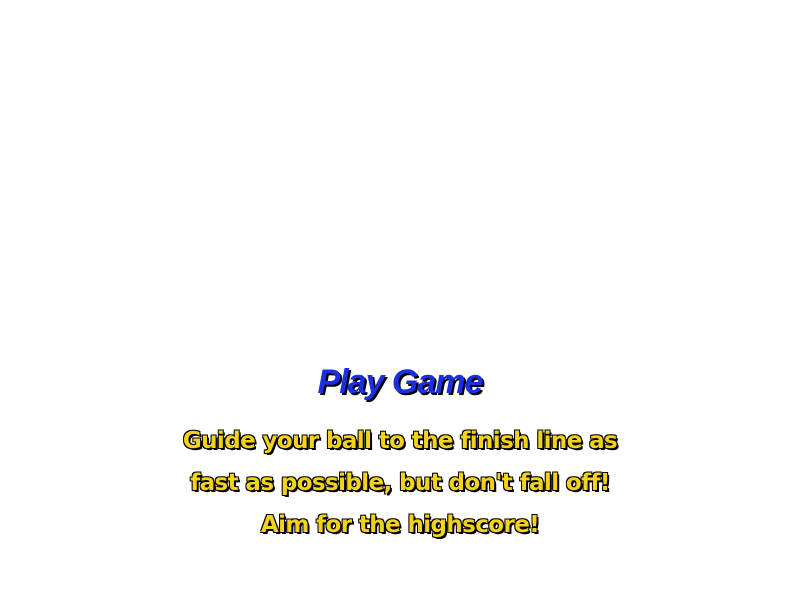  Describe the element at coordinates (400, 525) in the screenshot. I see `description-line-3: Aim for the highscore!` at that location.